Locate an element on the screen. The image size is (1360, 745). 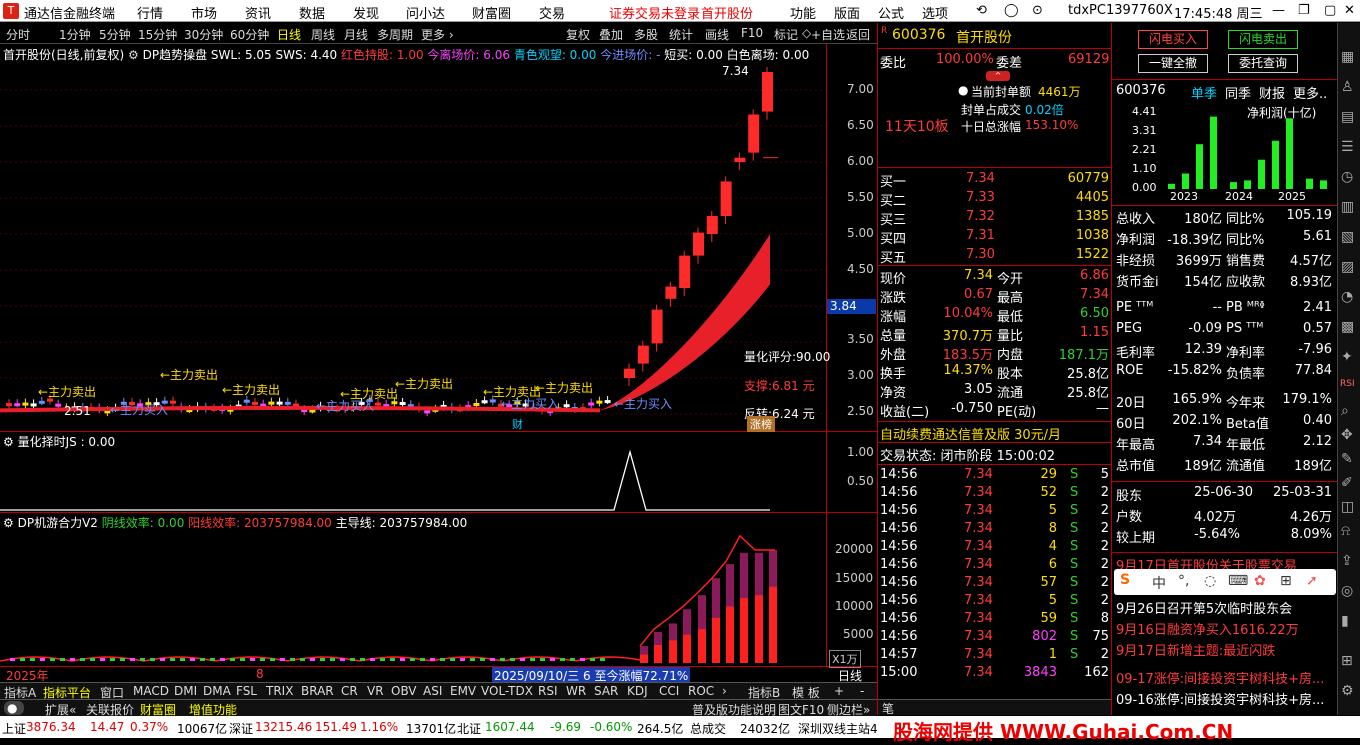
period-tab-15m: 15分钟 is located at coordinates (157, 34).